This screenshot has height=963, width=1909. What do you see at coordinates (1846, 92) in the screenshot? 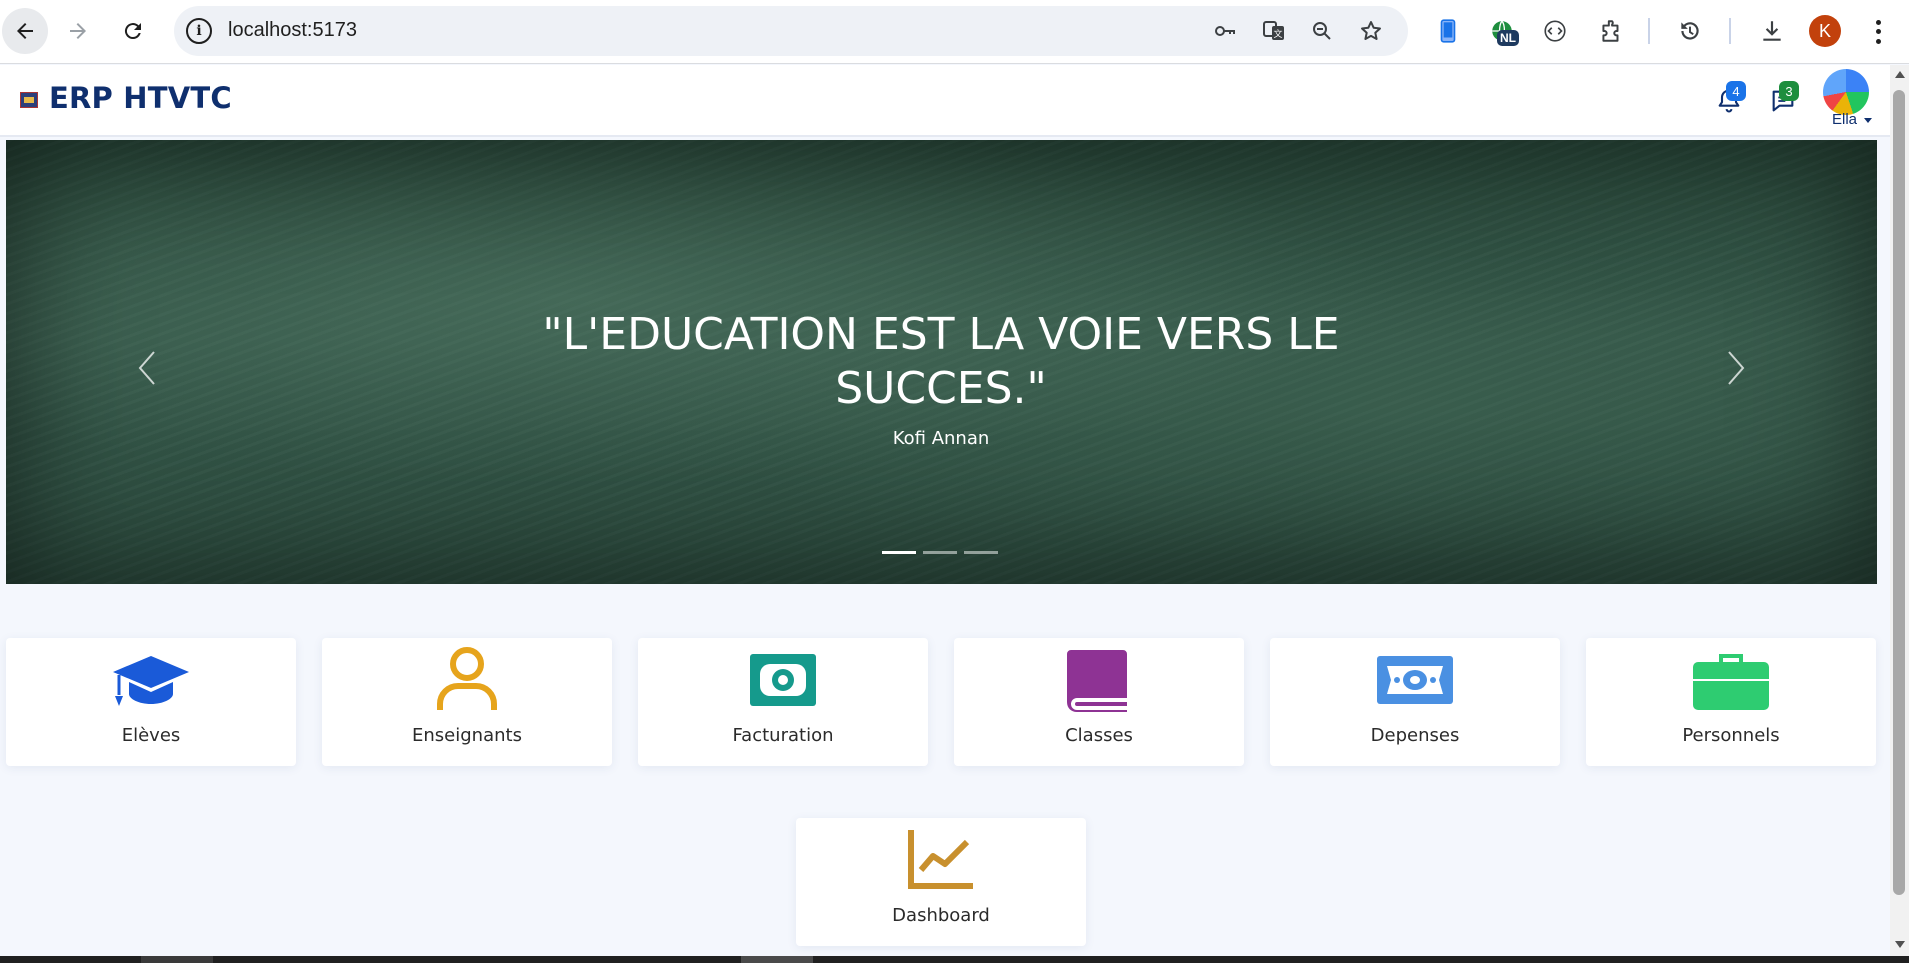
I see `user-avatar` at bounding box center [1846, 92].